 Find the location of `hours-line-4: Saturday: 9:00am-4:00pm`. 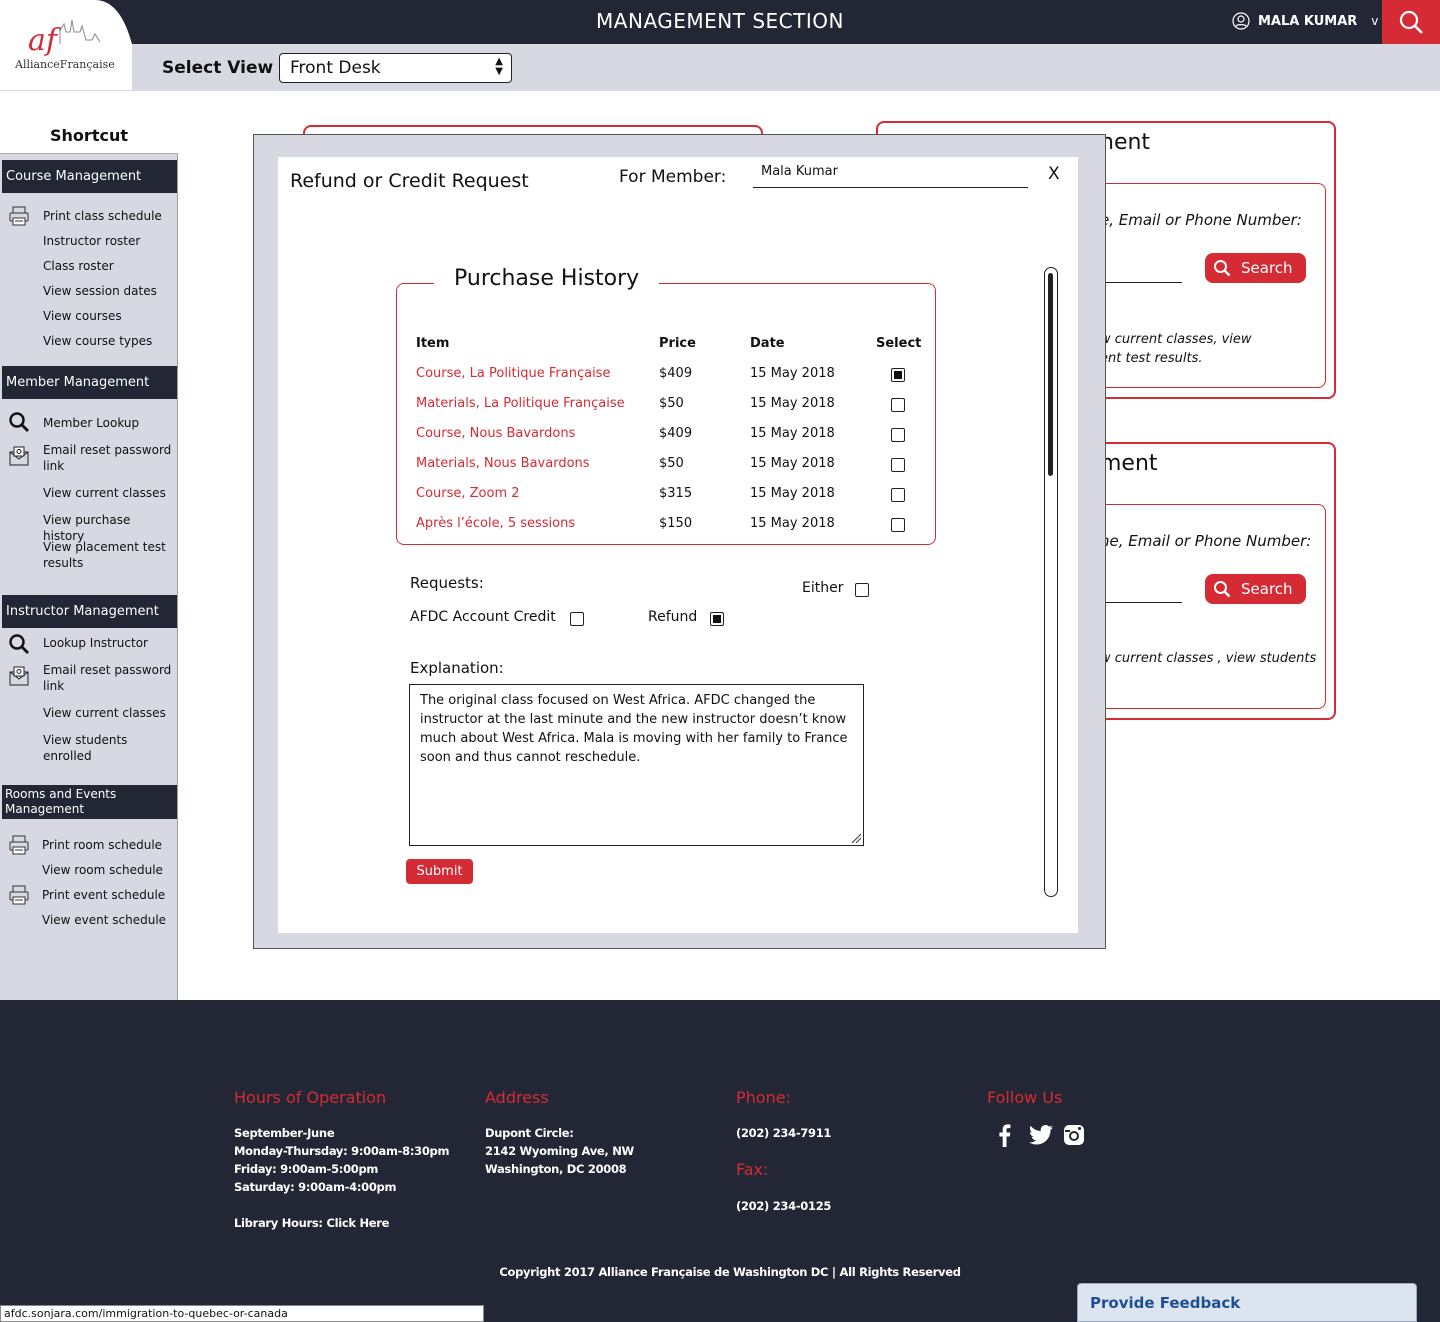

hours-line-4: Saturday: 9:00am-4:00pm is located at coordinates (315, 1187).